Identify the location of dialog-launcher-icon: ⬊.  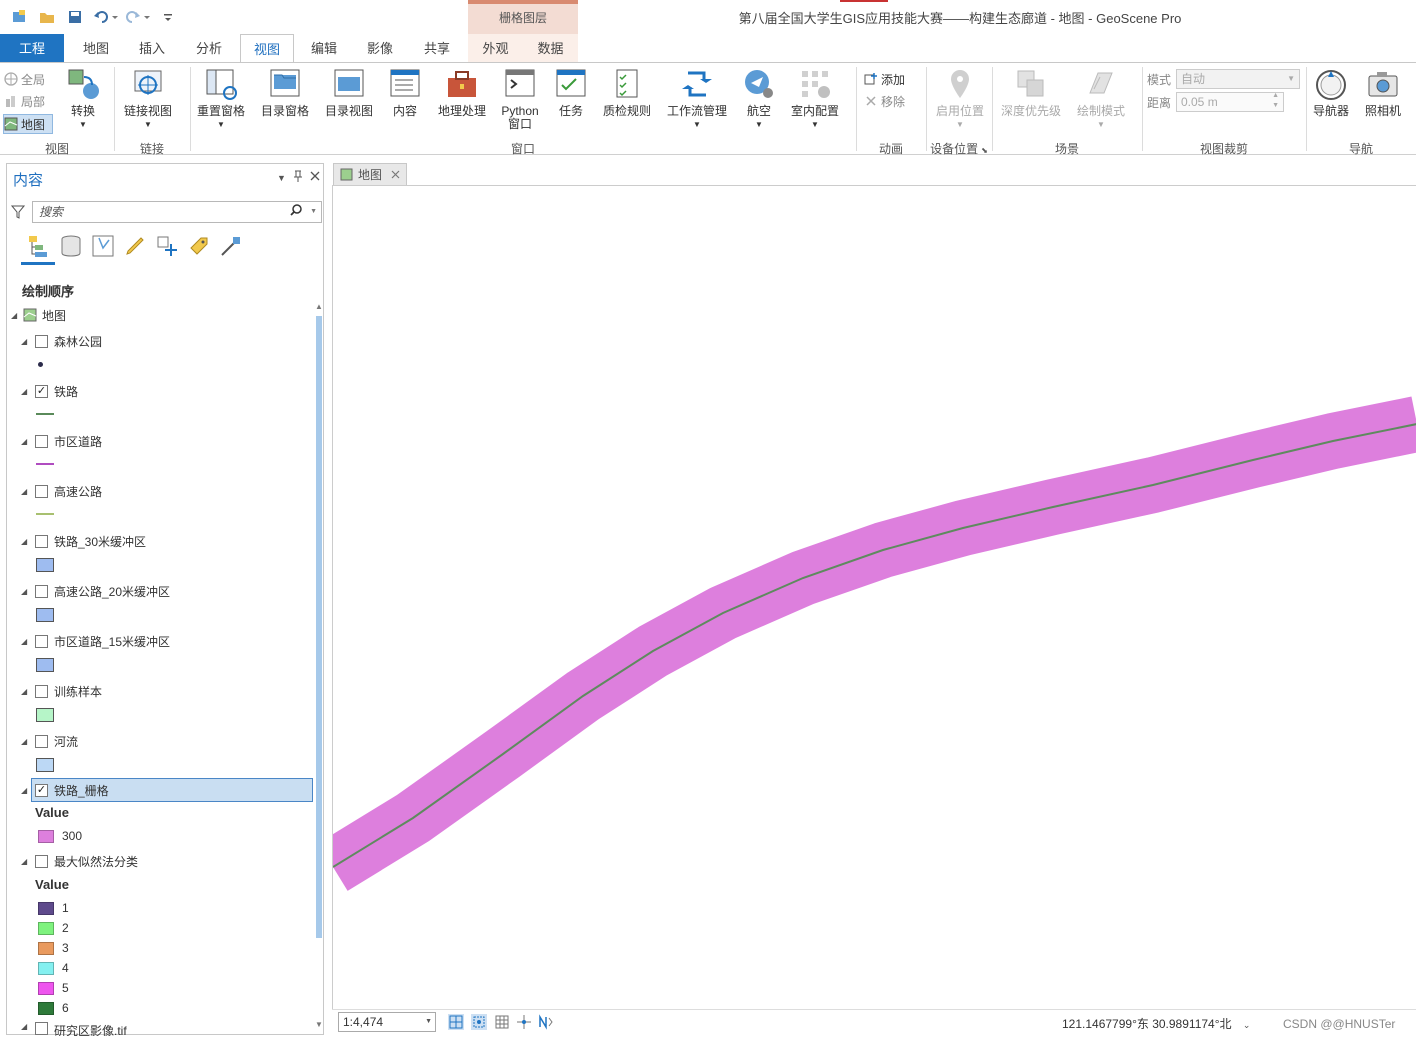
(984, 150).